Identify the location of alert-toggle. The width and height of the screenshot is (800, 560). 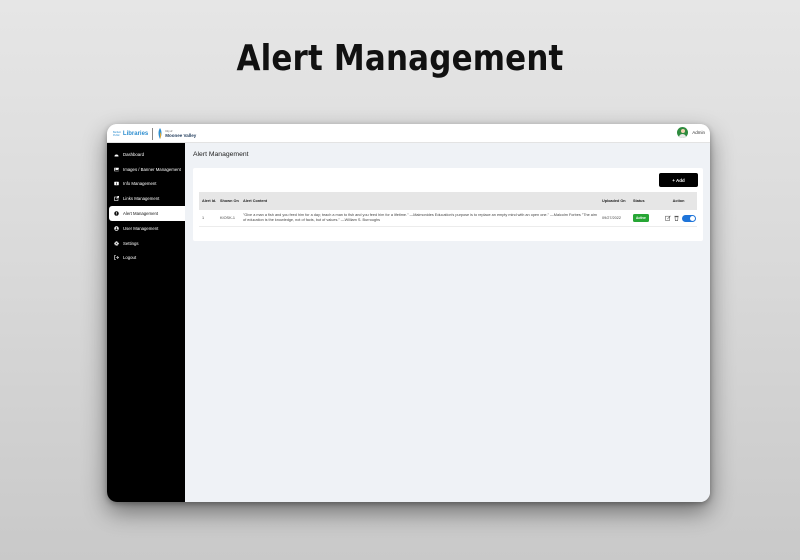
(689, 218).